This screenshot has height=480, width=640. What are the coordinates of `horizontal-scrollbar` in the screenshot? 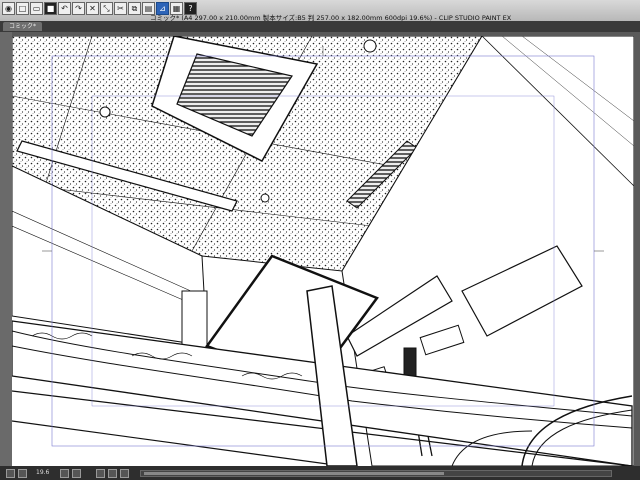 It's located at (376, 473).